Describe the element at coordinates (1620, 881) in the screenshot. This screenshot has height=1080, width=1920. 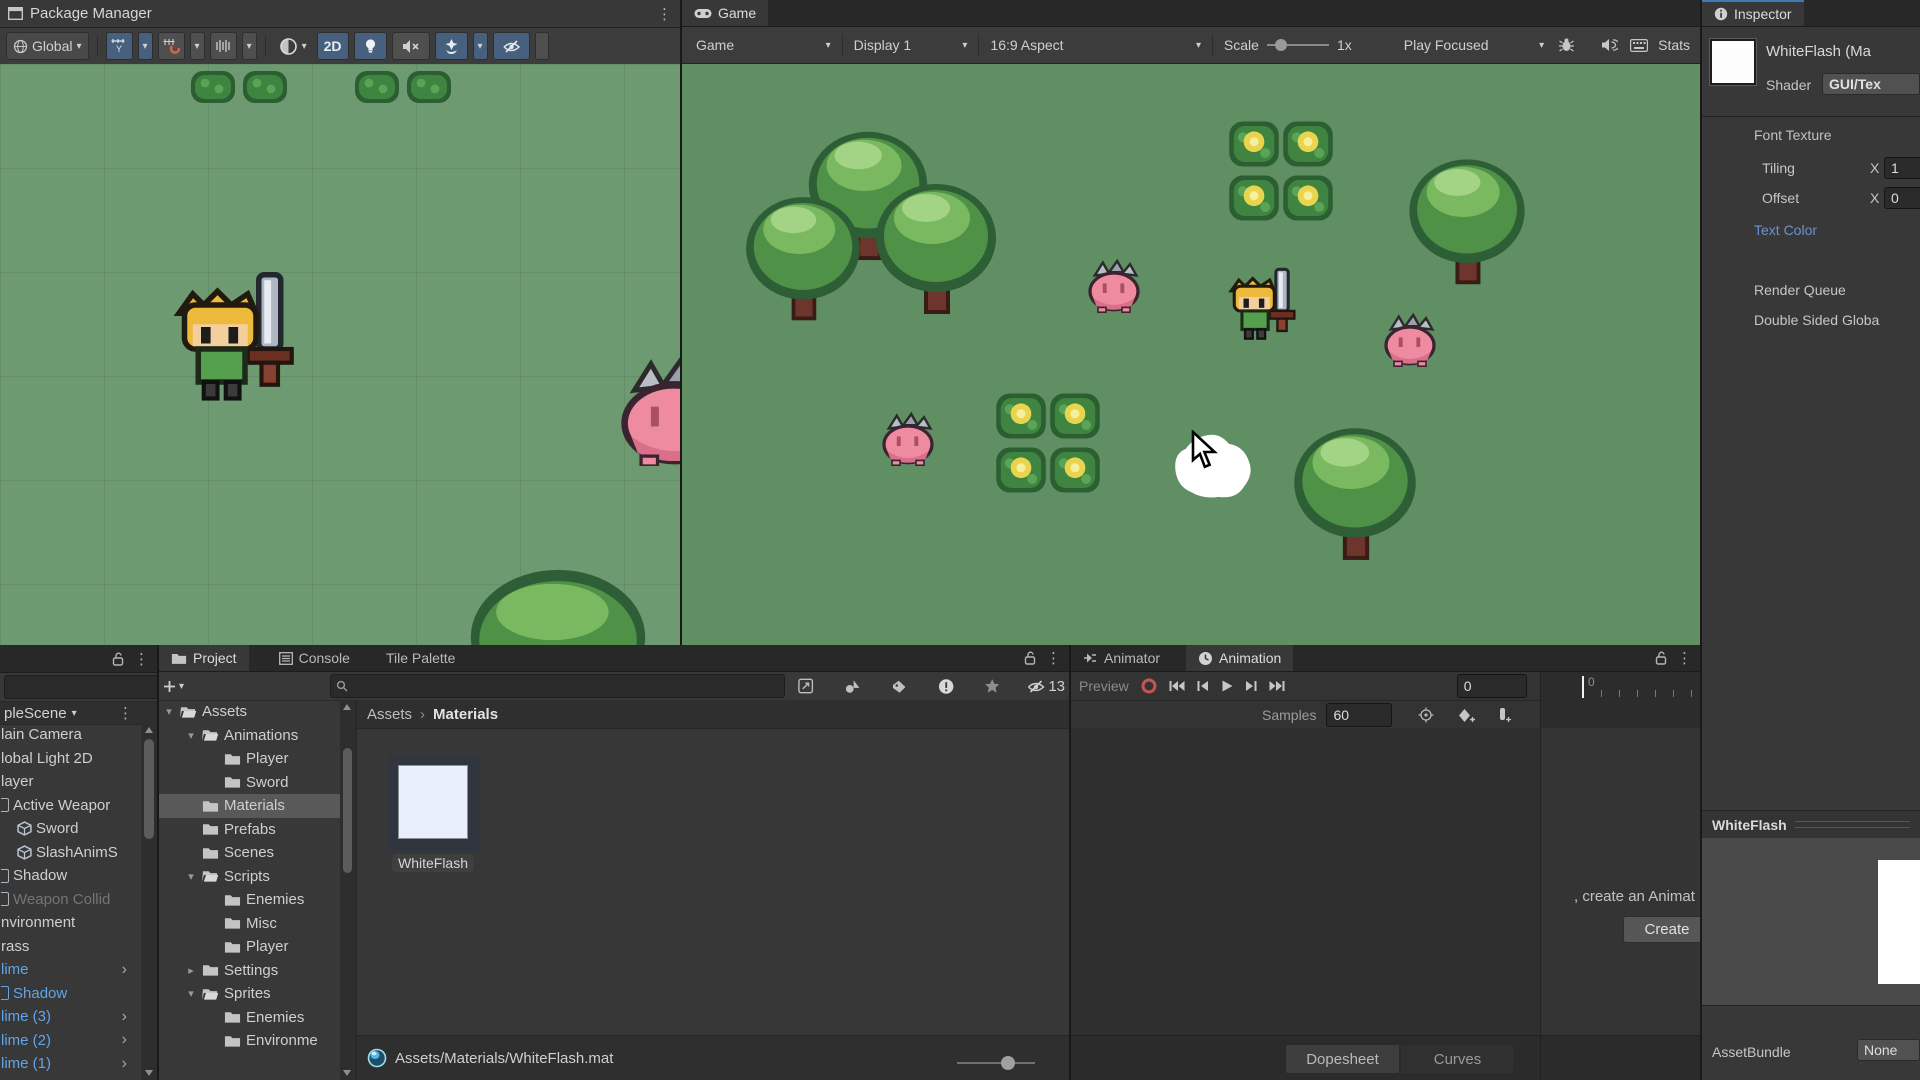
I see `timeline-content-area: , create an Animat Create` at that location.